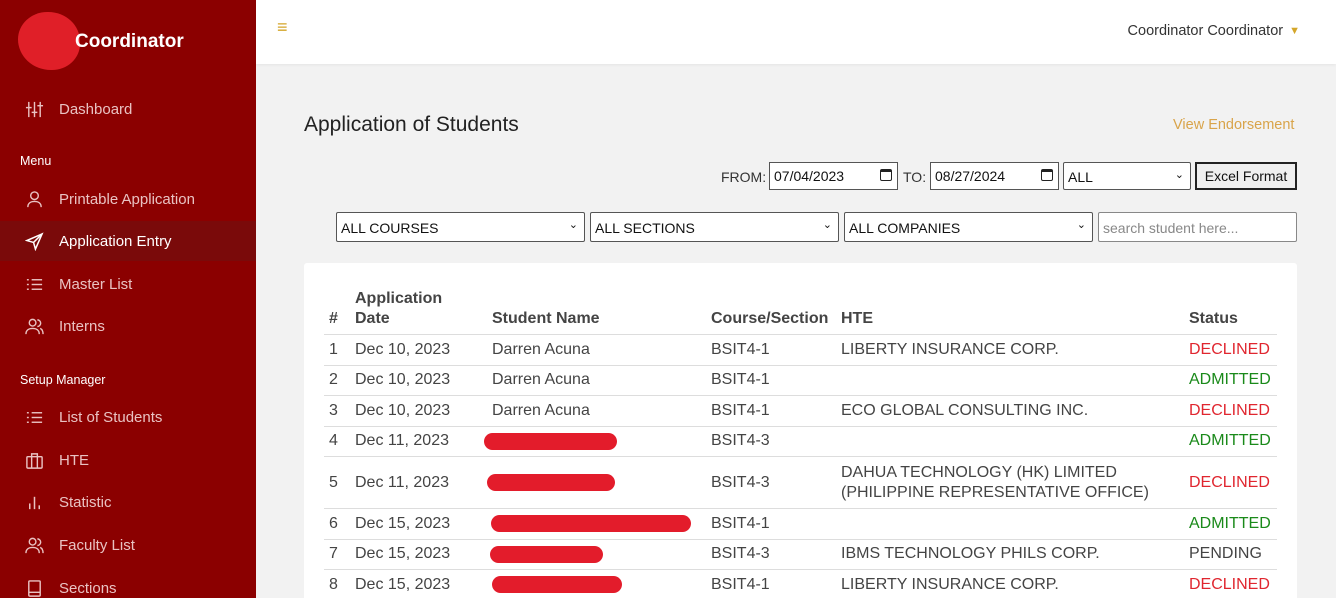 This screenshot has width=1336, height=598. I want to click on status-select: ALL ⌄, so click(1127, 176).